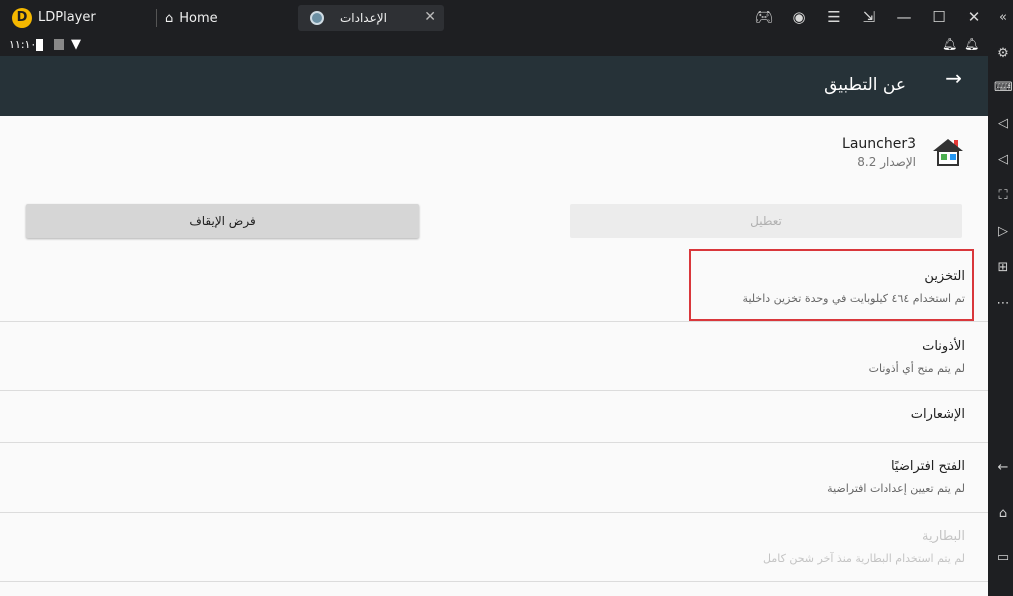 The width and height of the screenshot is (1013, 596). What do you see at coordinates (864, 558) in the screenshot?
I see `pref-summary: لم يتم استخدام البطارية منذ آخر شحن كامل` at bounding box center [864, 558].